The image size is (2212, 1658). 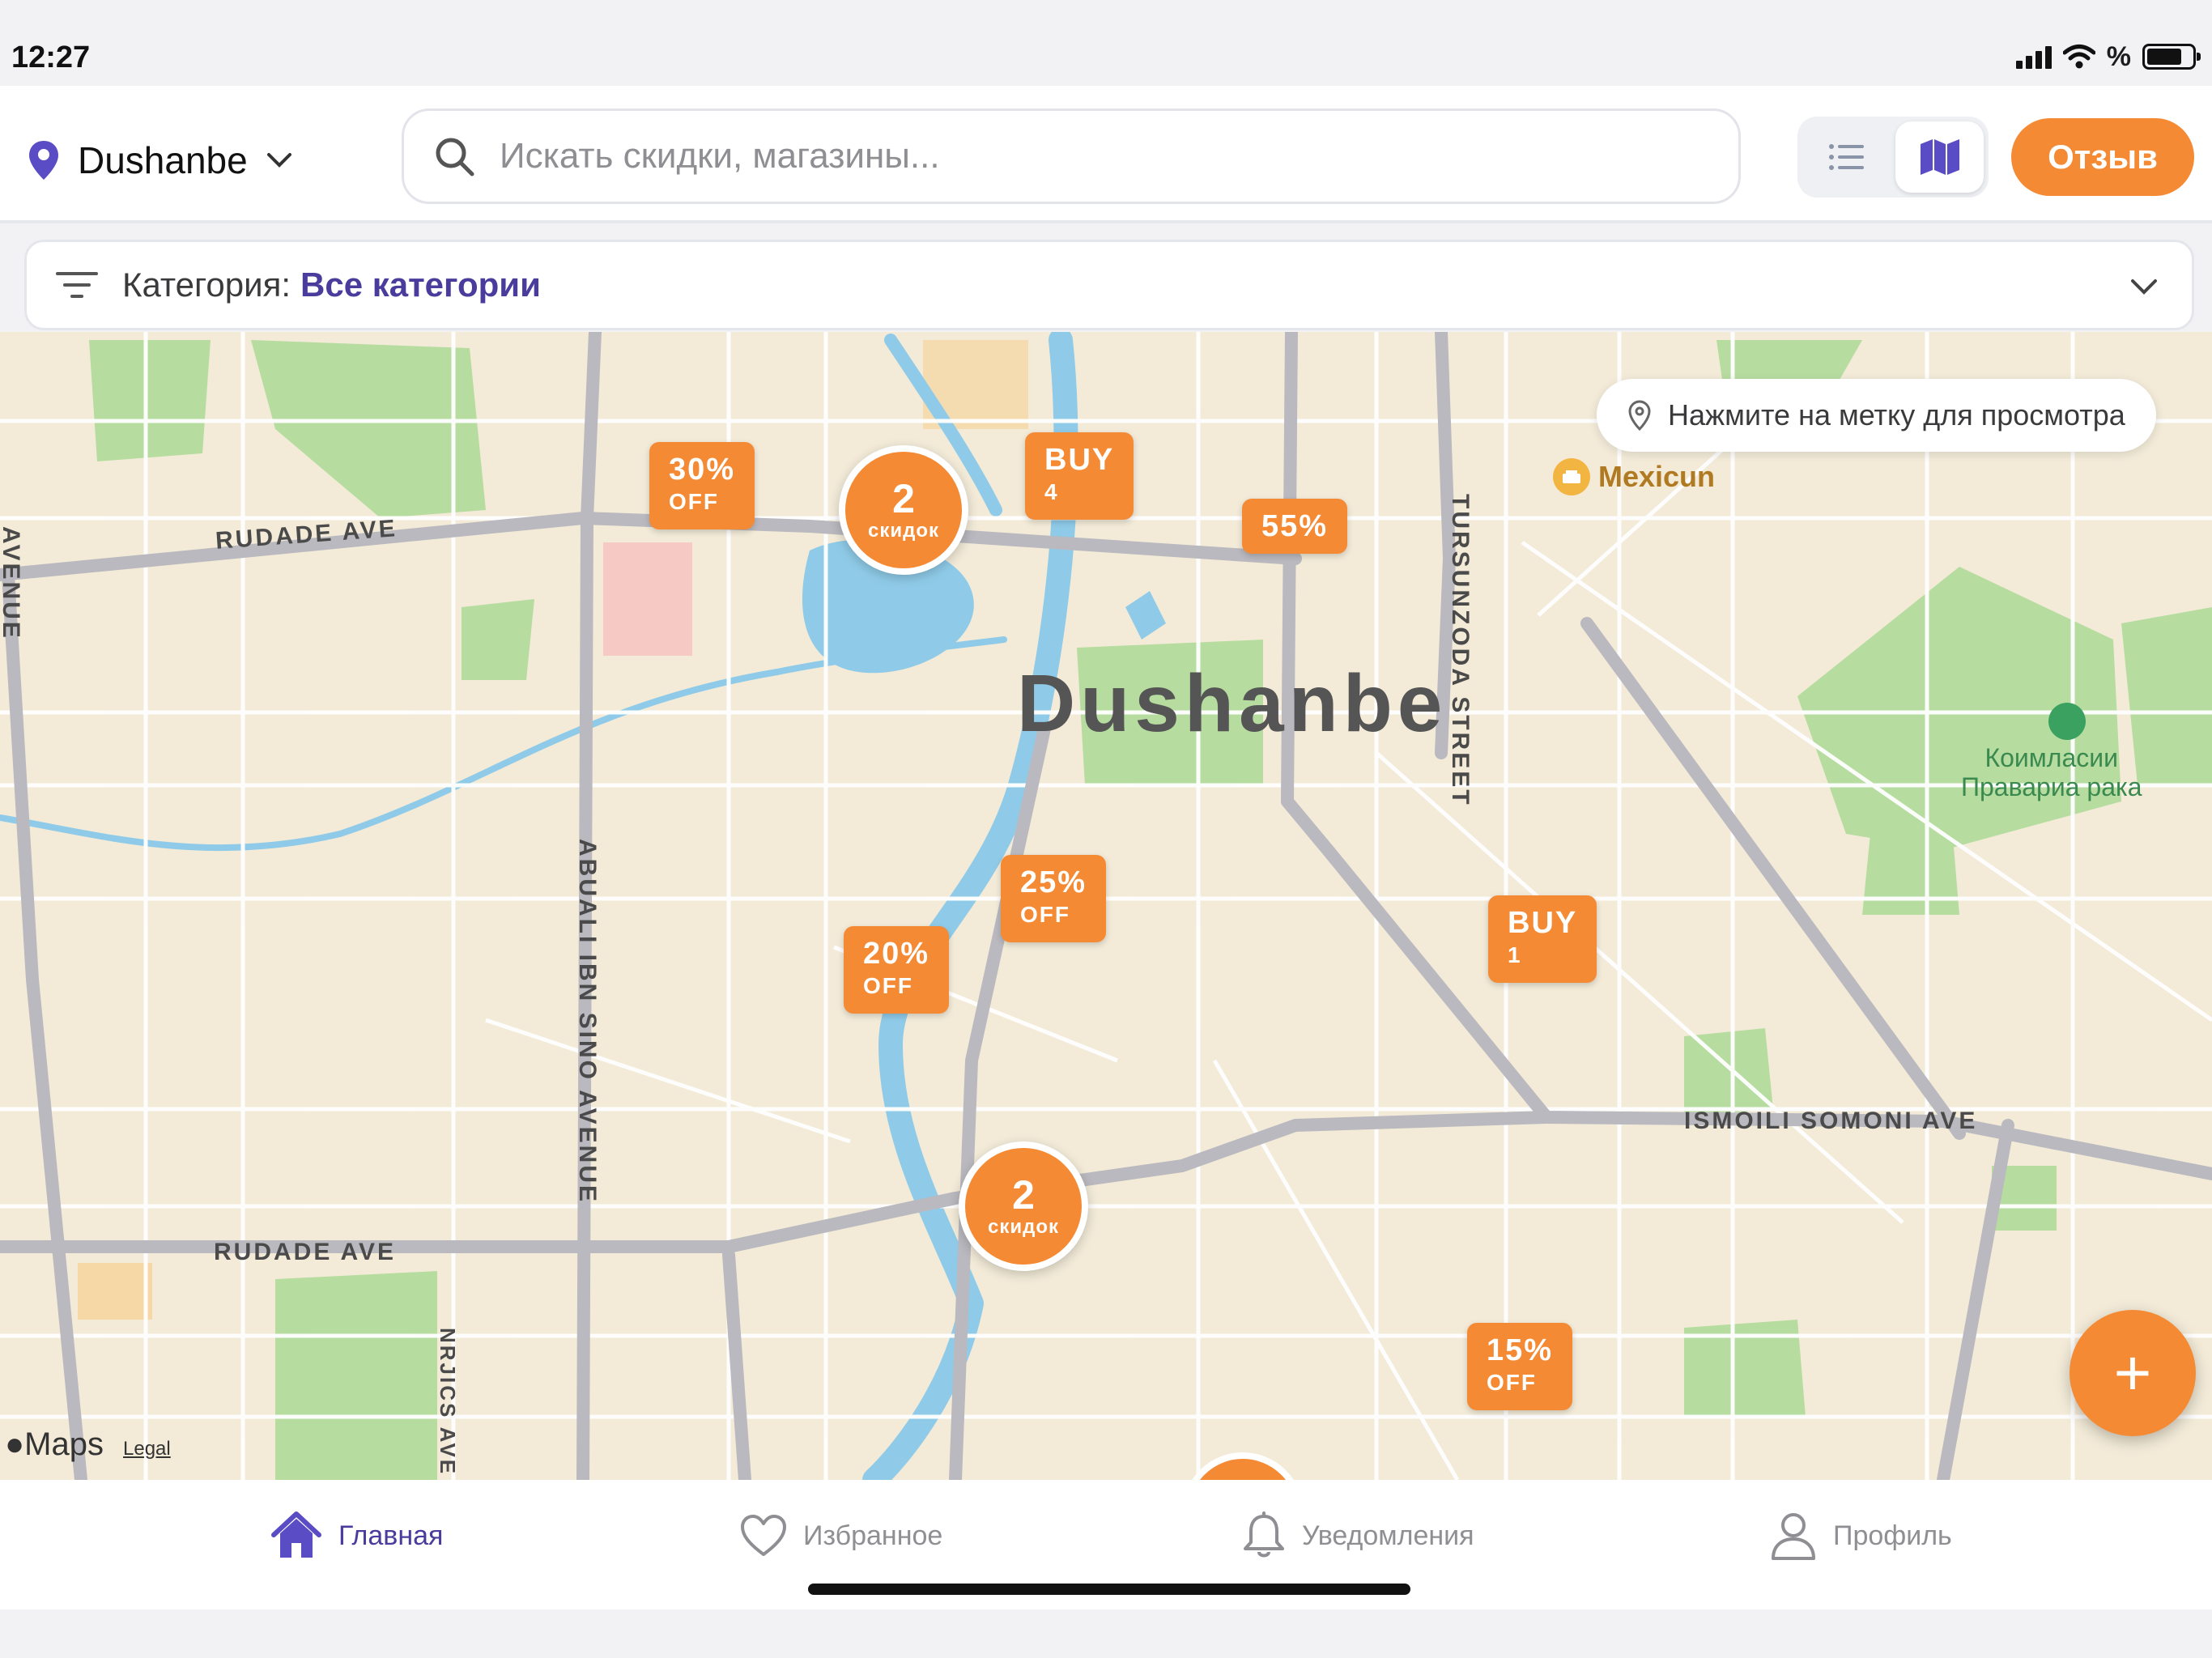 What do you see at coordinates (421, 285) in the screenshot?
I see `category-value: Все категории` at bounding box center [421, 285].